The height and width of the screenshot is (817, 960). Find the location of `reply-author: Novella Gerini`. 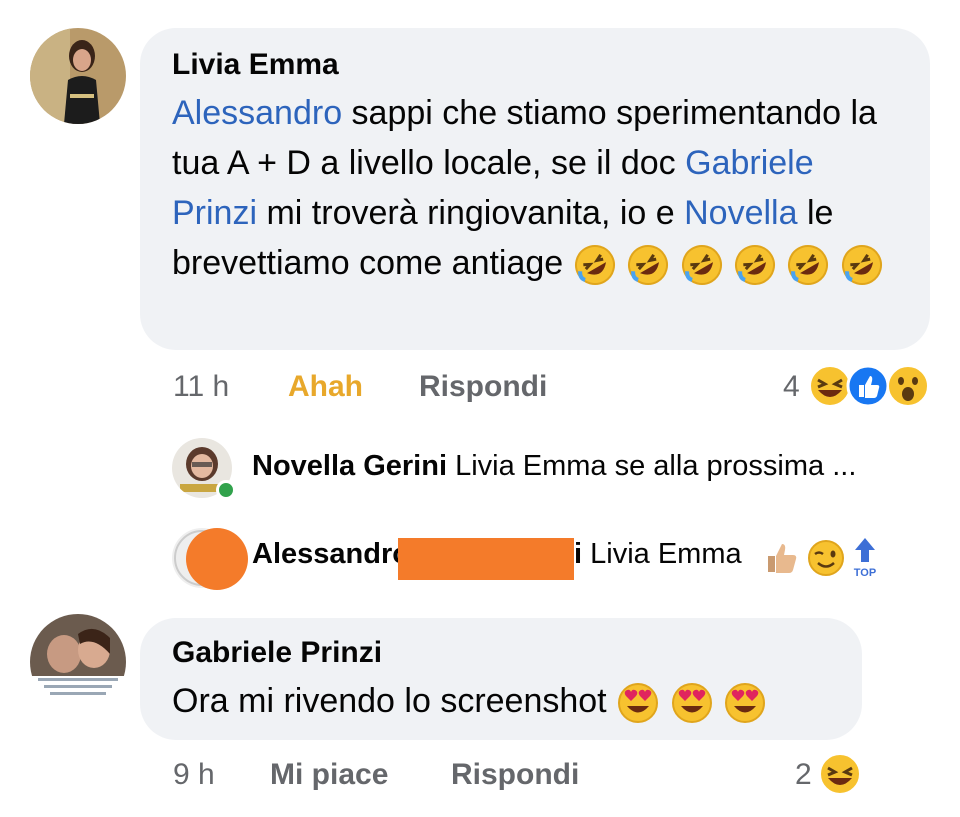

reply-author: Novella Gerini is located at coordinates (349, 466).